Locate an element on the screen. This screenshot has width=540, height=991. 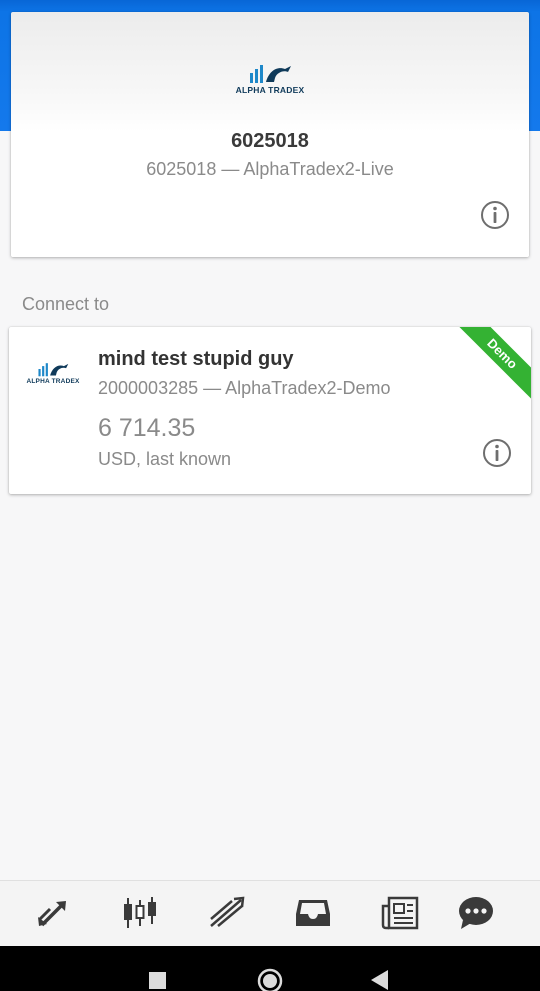
demo-account-currency: USD, last known is located at coordinates (165, 459).